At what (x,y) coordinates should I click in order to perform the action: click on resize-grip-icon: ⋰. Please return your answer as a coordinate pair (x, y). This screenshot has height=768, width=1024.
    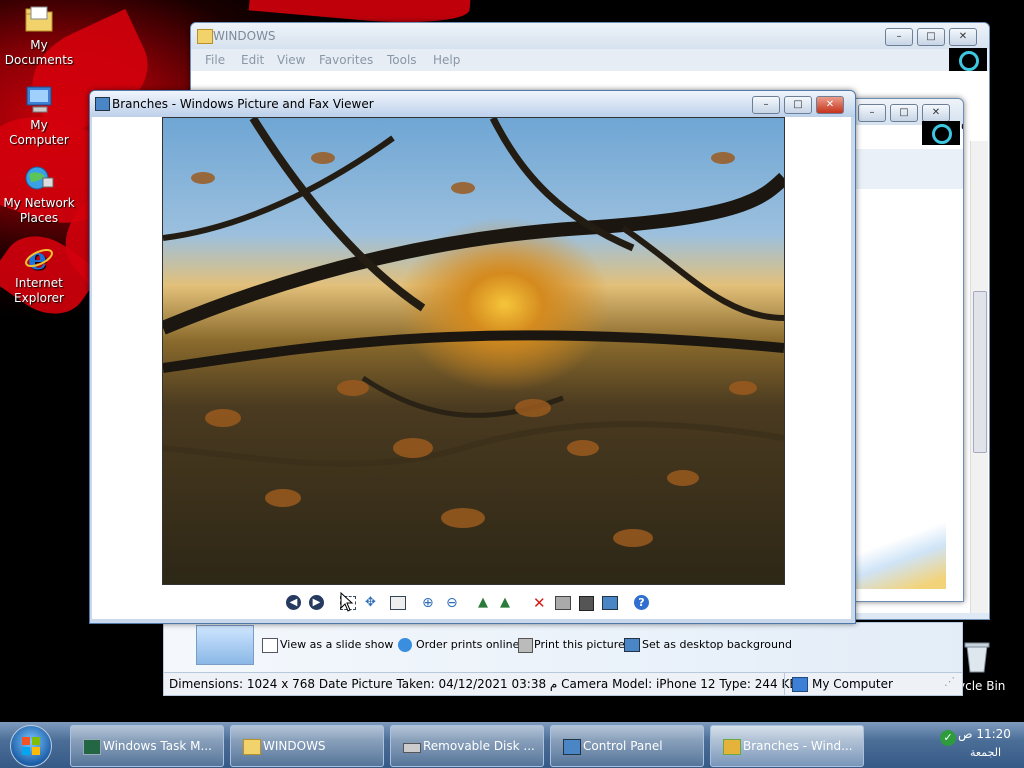
    Looking at the image, I should click on (949, 681).